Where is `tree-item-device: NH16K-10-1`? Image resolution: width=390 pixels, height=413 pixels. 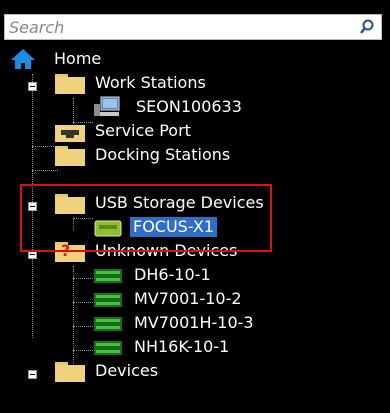 tree-item-device: NH16K-10-1 is located at coordinates (195, 348).